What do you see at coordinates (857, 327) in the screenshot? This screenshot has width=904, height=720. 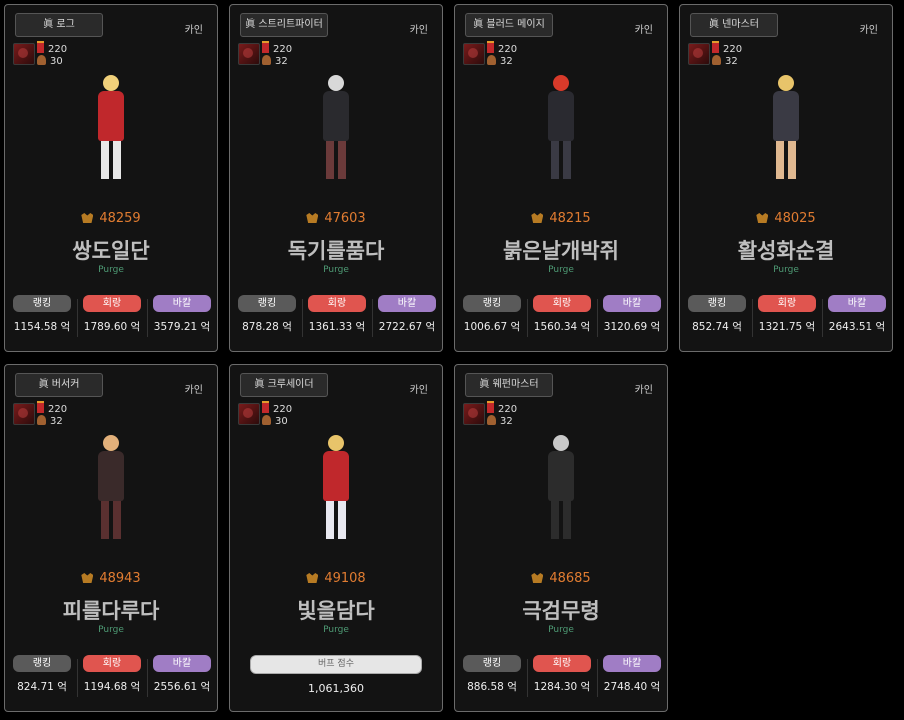 I see `stat-value: 2643.51 억` at bounding box center [857, 327].